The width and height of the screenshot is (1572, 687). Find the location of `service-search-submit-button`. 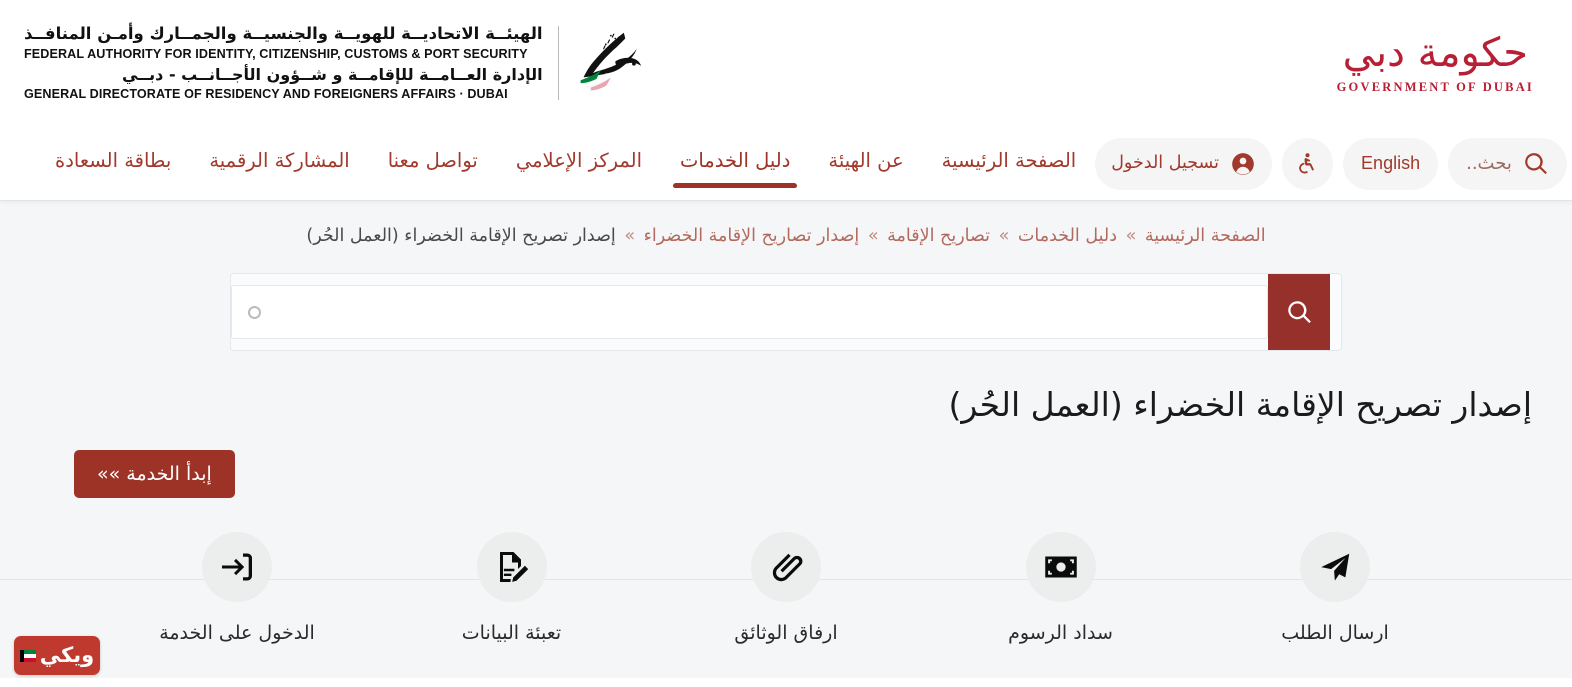

service-search-submit-button is located at coordinates (1299, 312).